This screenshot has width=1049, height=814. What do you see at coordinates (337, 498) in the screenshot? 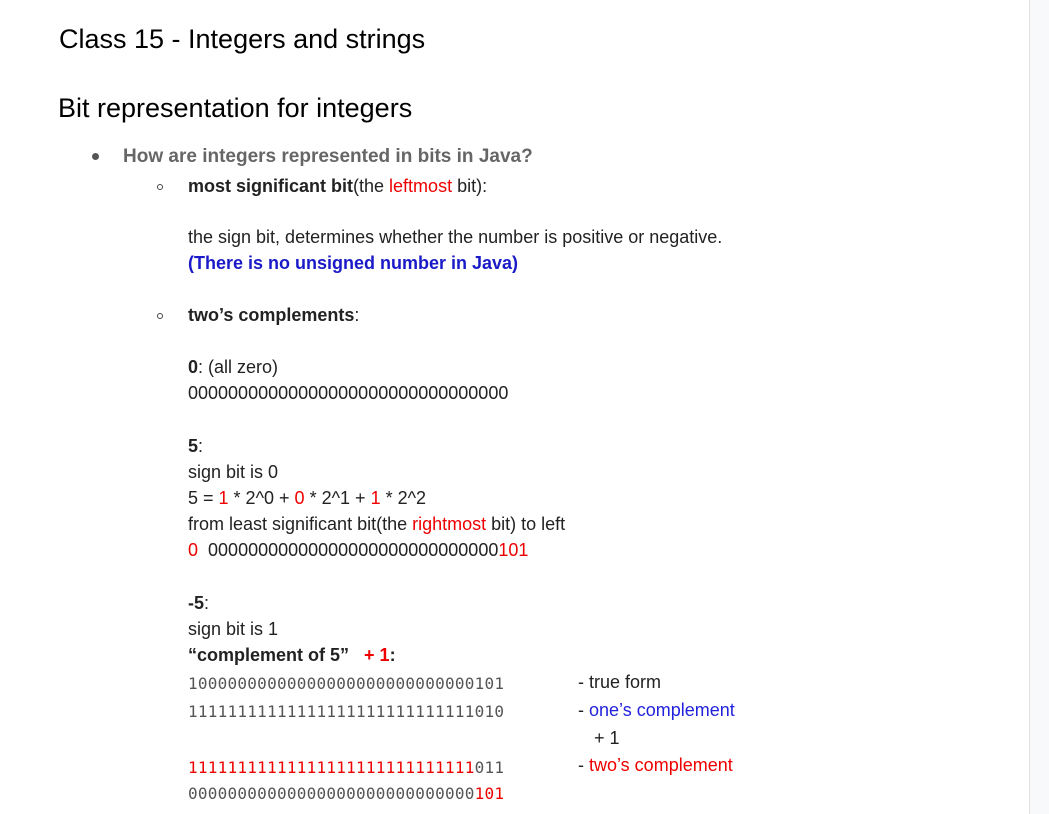
I see `eq-term-2: * 2^1 +` at bounding box center [337, 498].